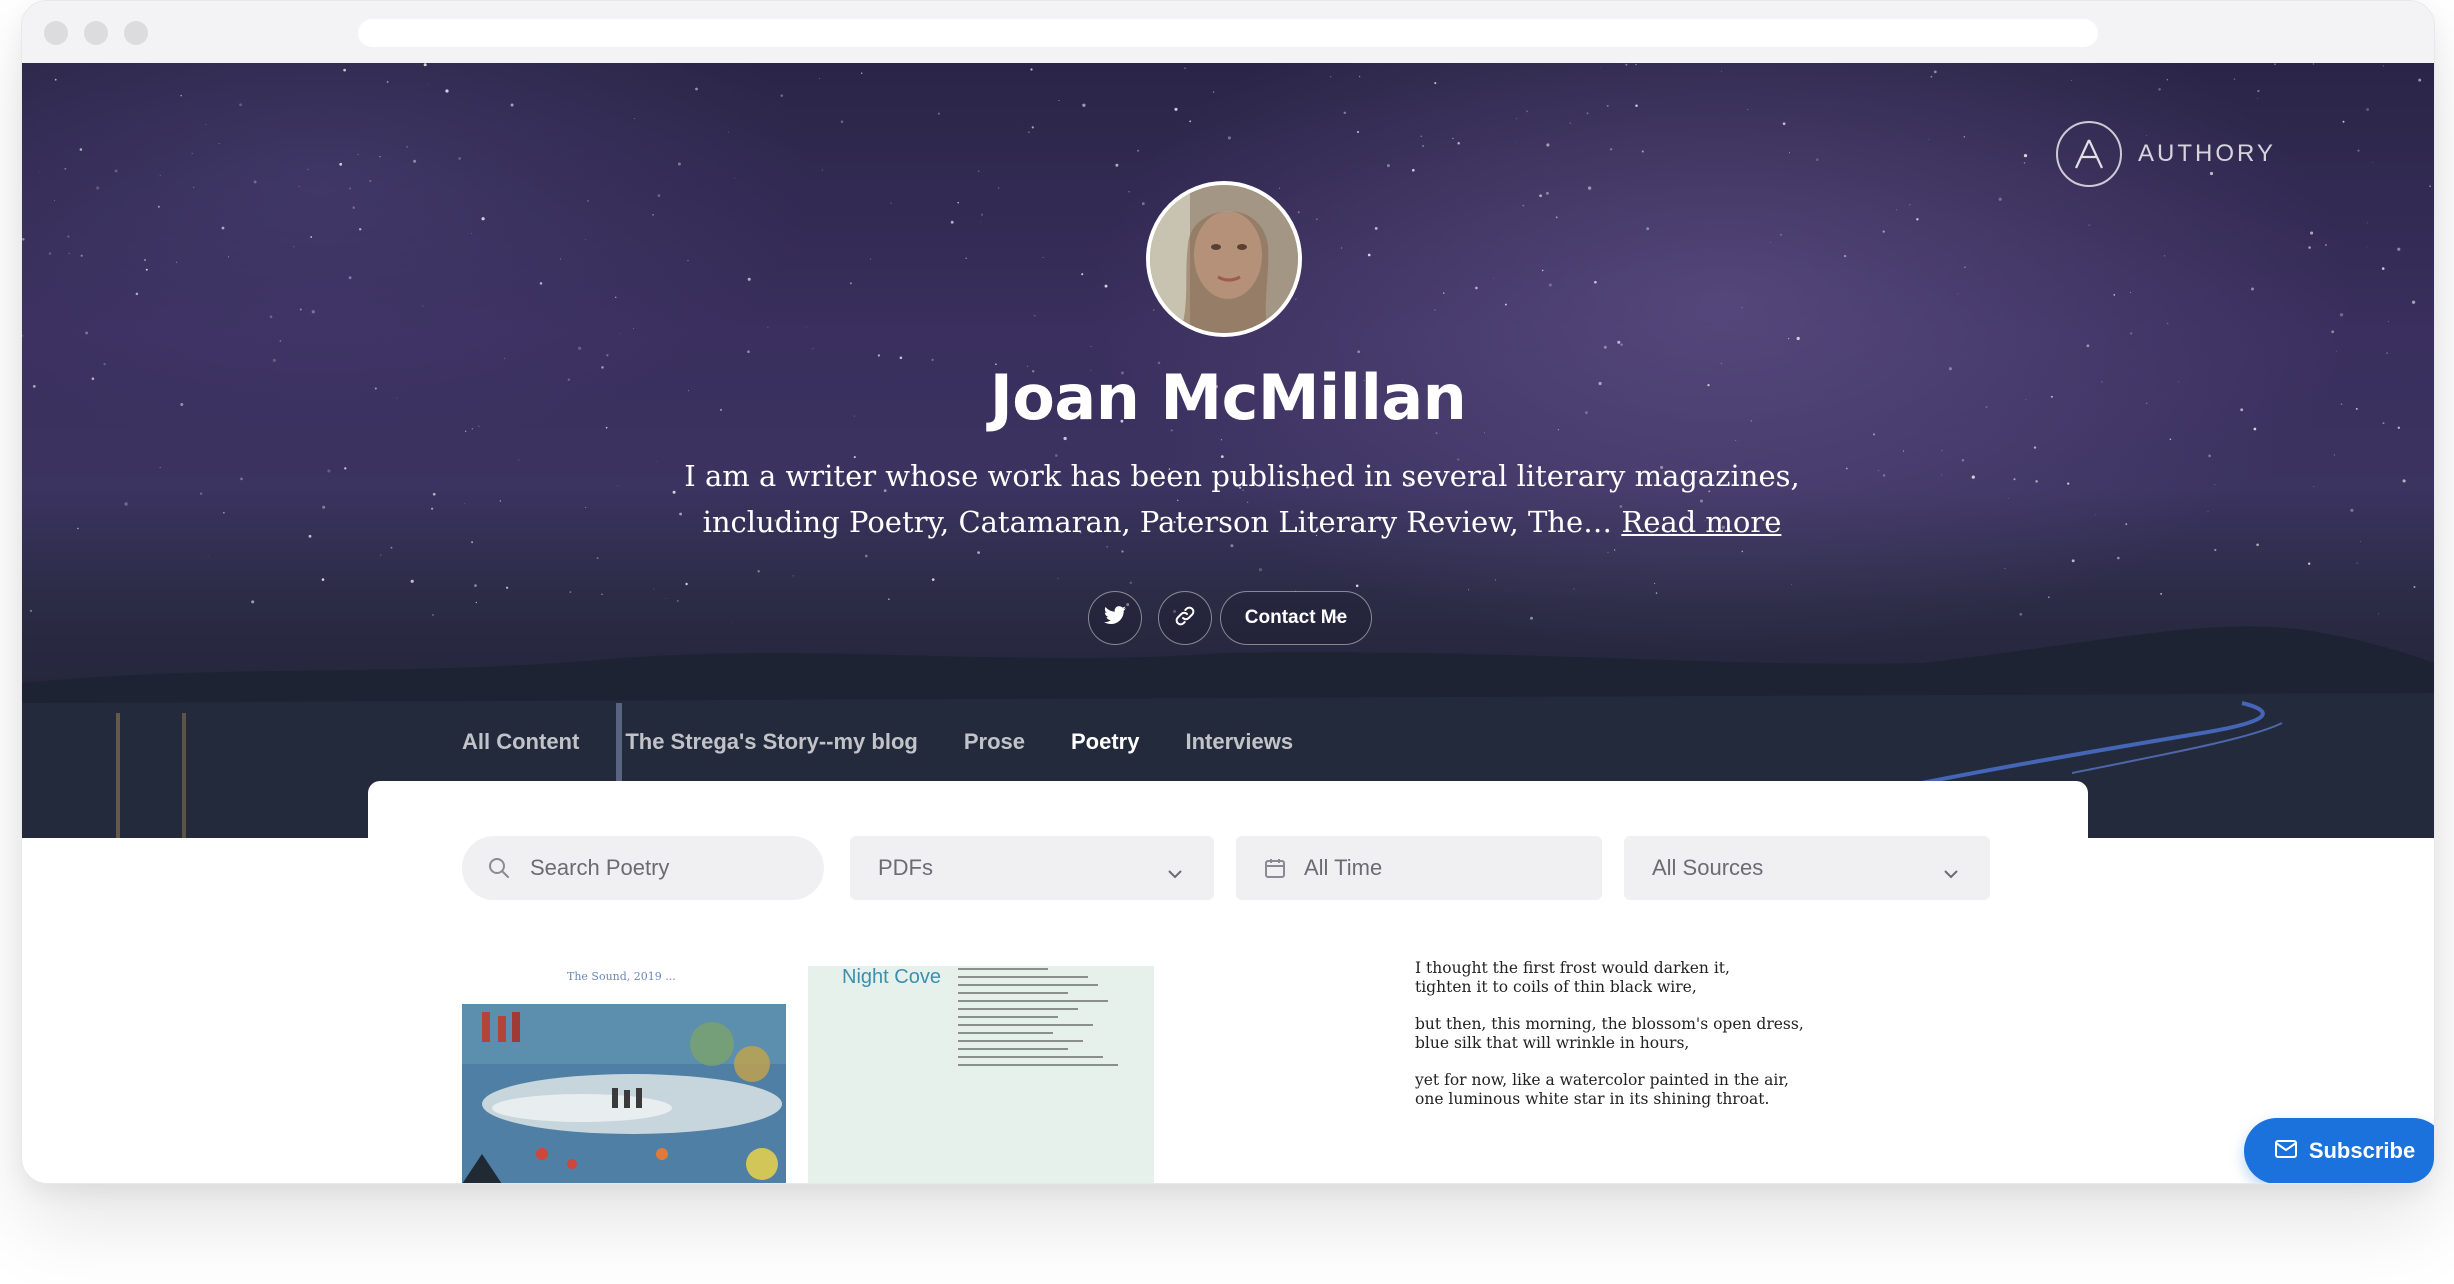 This screenshot has height=1284, width=2454. What do you see at coordinates (96, 33) in the screenshot?
I see `window-minimize-dot` at bounding box center [96, 33].